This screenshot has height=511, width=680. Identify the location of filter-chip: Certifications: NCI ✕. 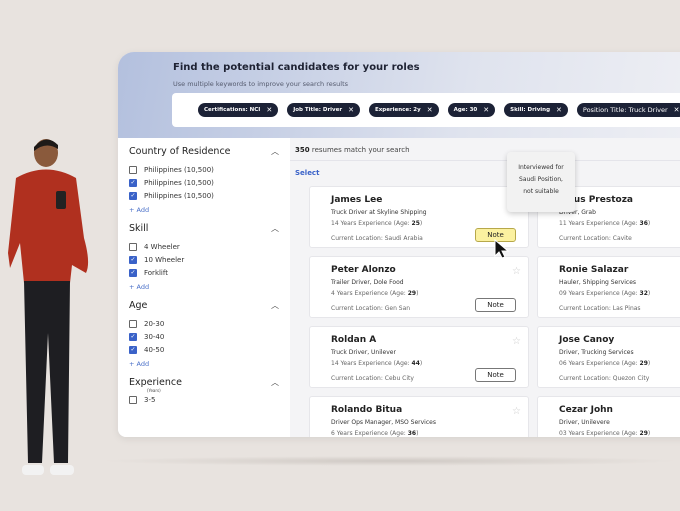
(238, 110).